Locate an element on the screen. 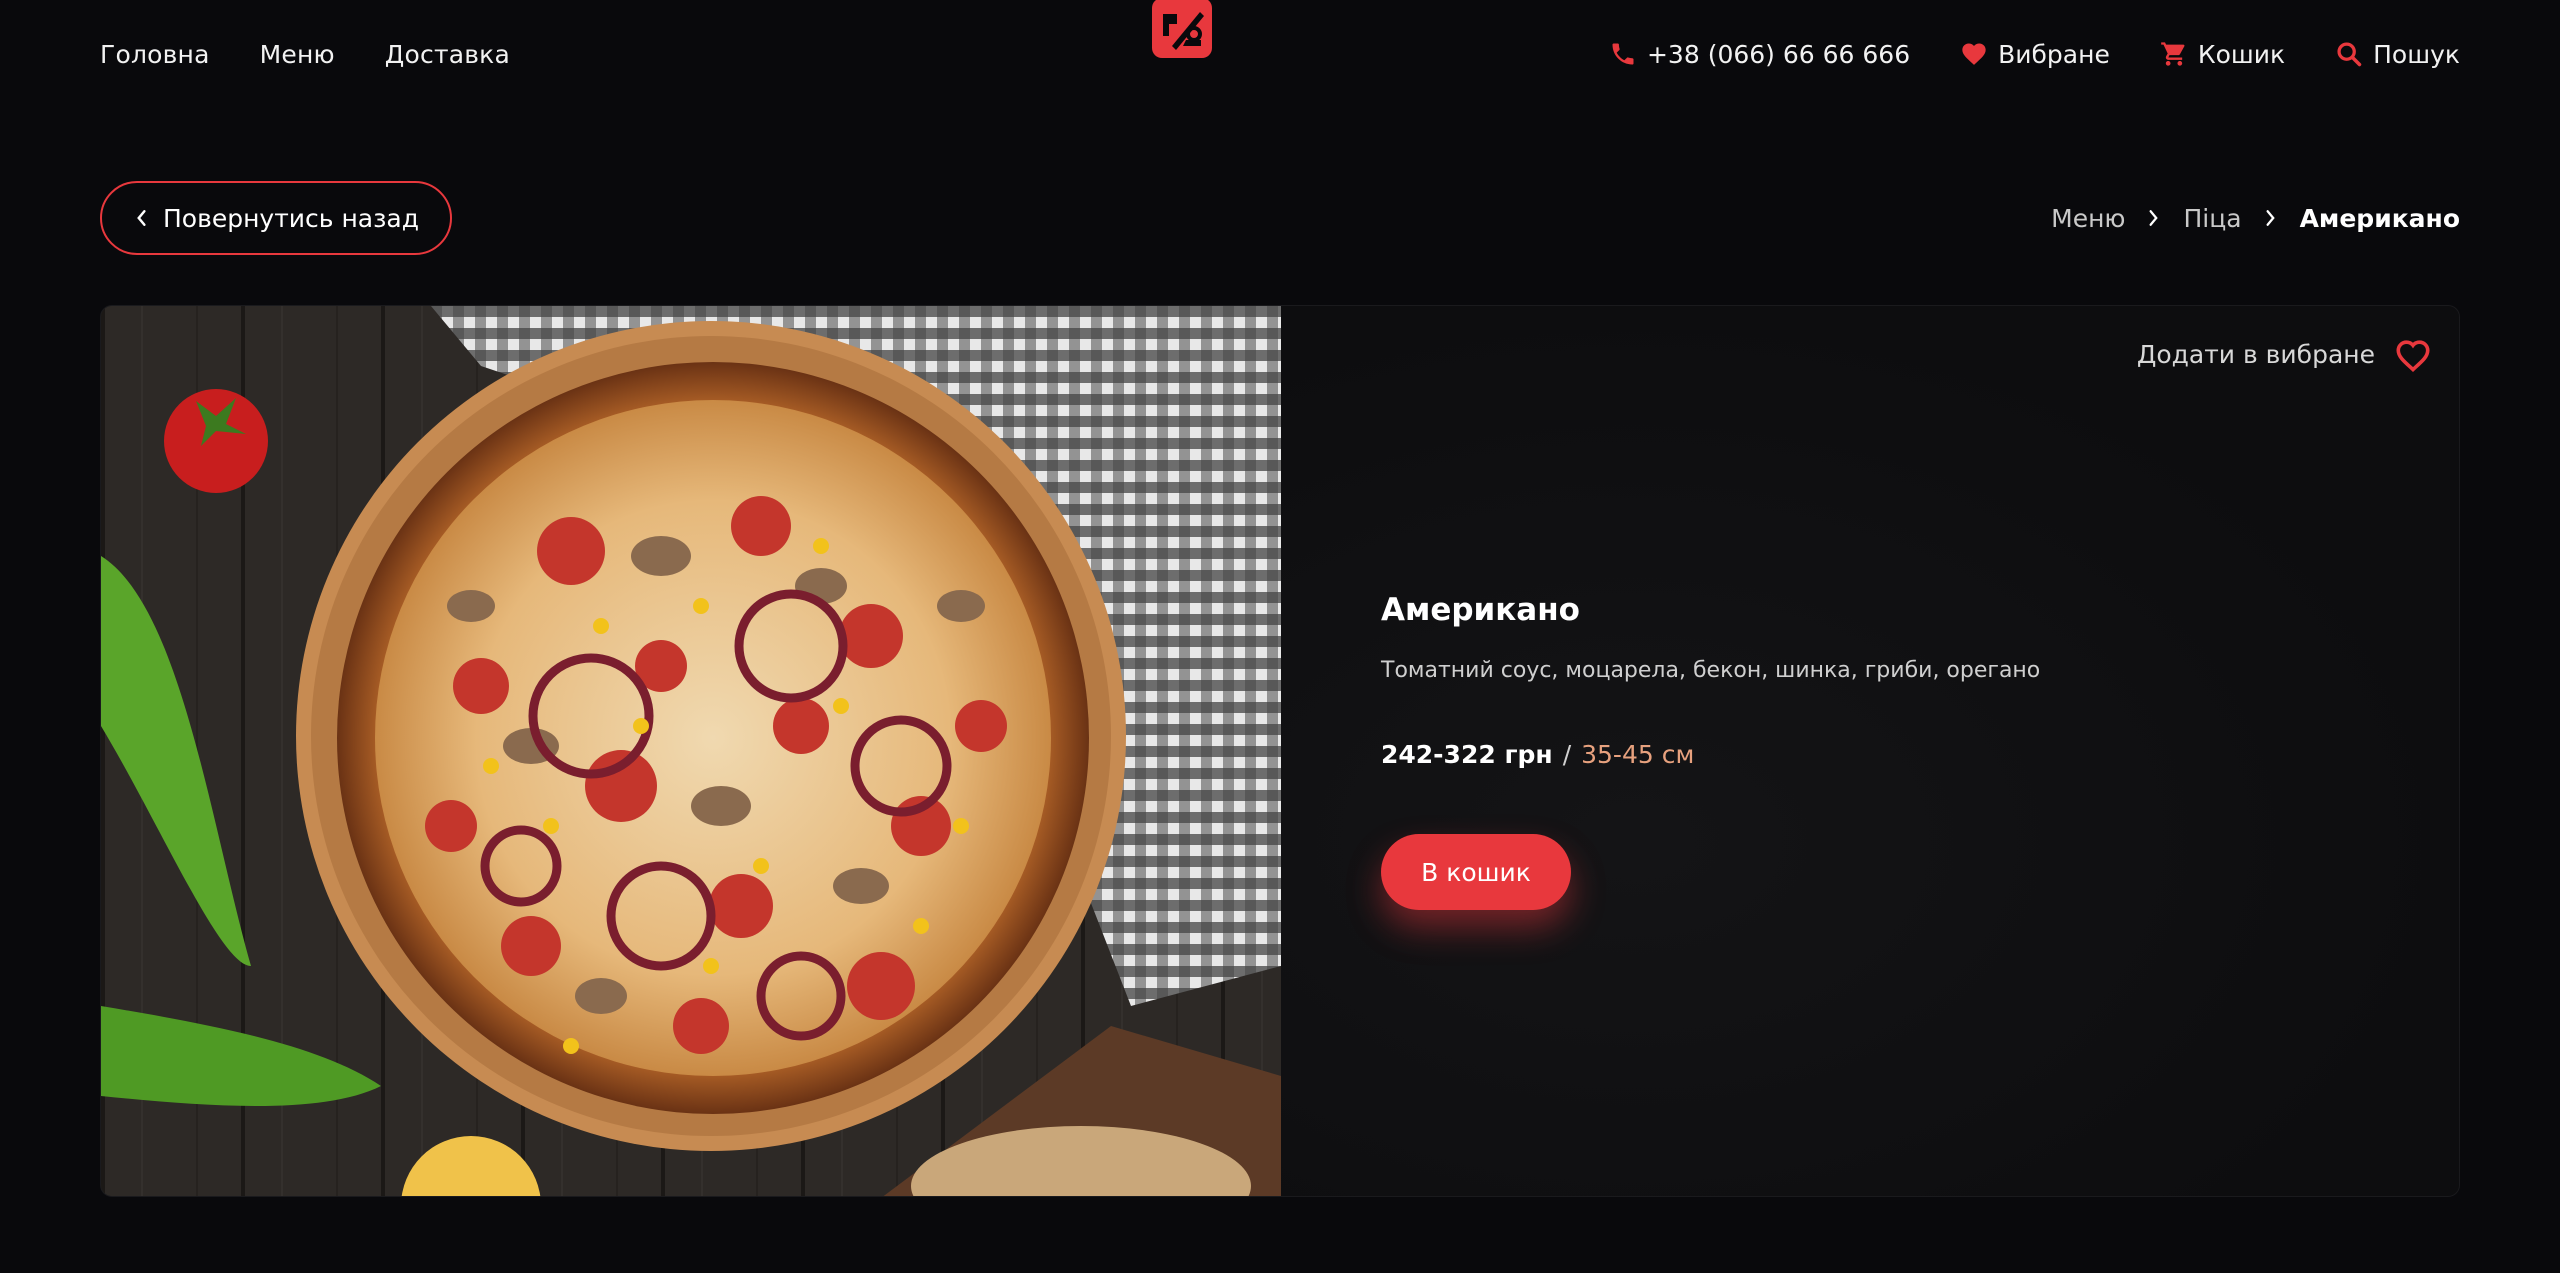 The height and width of the screenshot is (1273, 2560). back-button: Повернутись назад is located at coordinates (276, 218).